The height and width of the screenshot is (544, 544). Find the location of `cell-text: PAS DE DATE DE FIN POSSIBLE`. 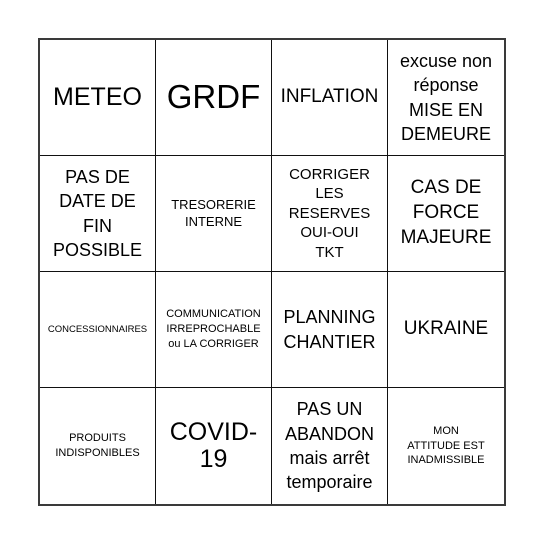

cell-text: PAS DE DATE DE FIN POSSIBLE is located at coordinates (97, 213).